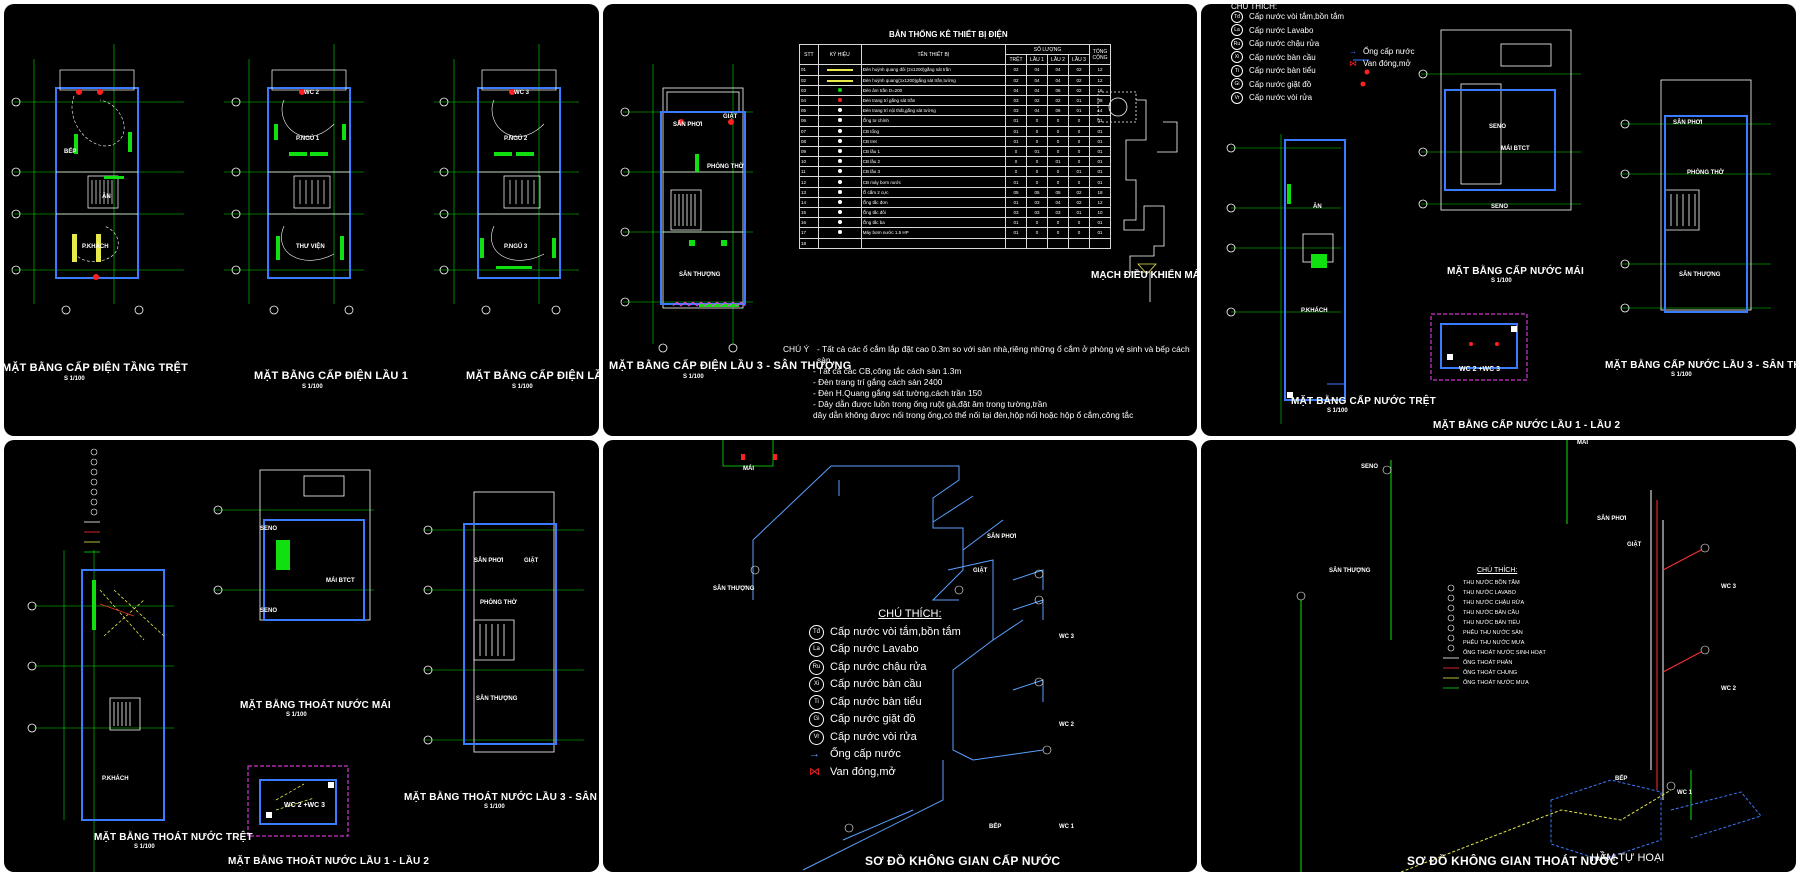 The height and width of the screenshot is (876, 1800). Describe the element at coordinates (516, 139) in the screenshot. I see `room-pngu2: P.NGỦ 2` at that location.